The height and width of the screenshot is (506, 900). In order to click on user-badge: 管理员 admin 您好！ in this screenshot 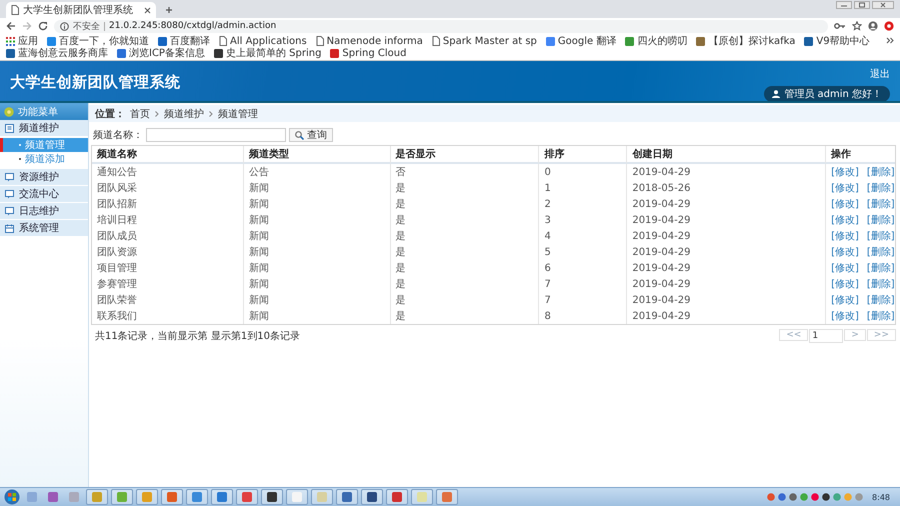, I will do `click(827, 93)`.